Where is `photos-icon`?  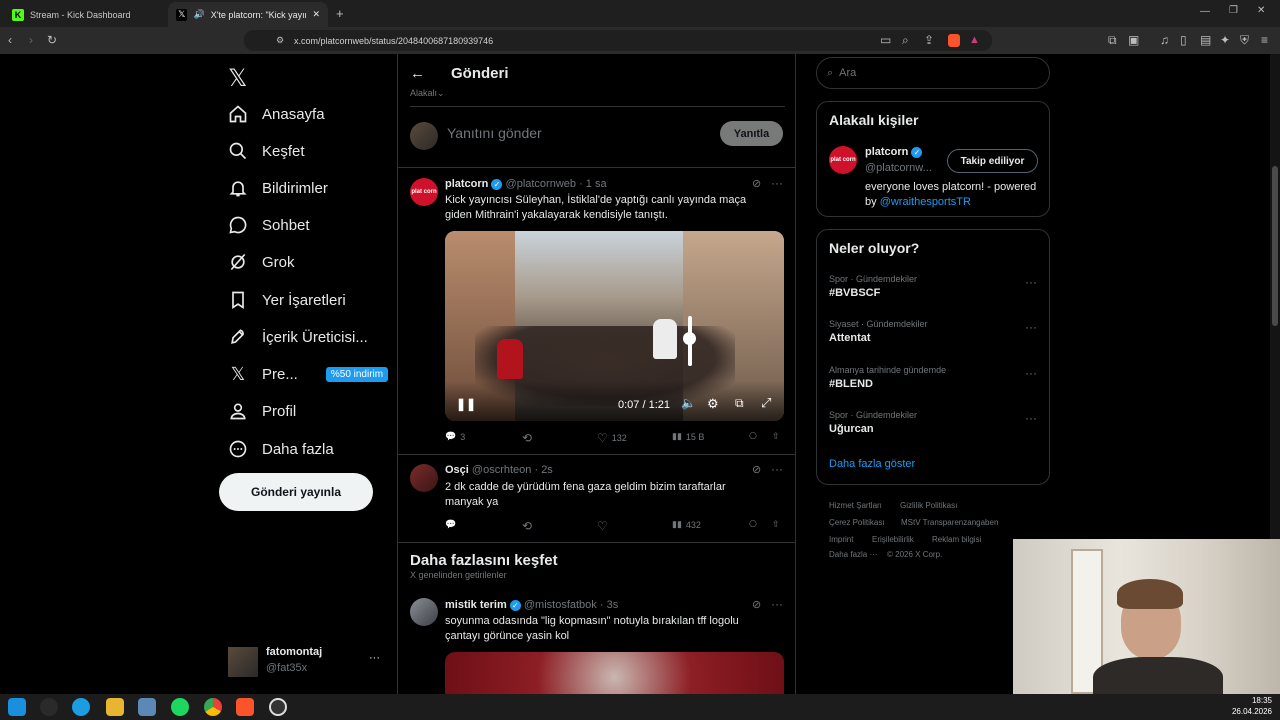
photos-icon is located at coordinates (147, 707).